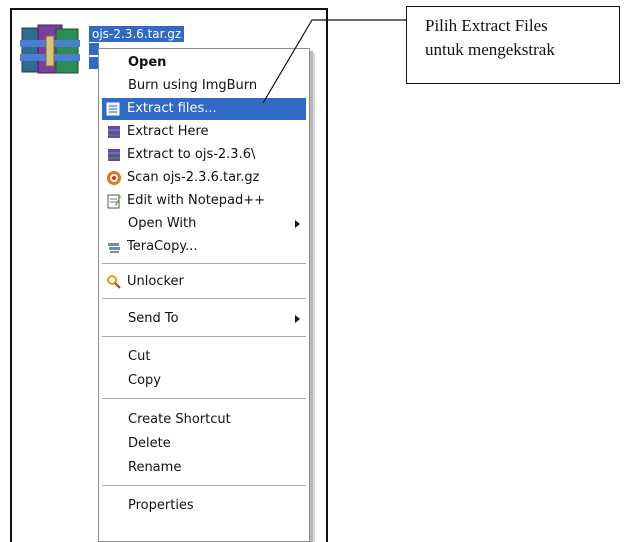 The width and height of the screenshot is (630, 542). I want to click on menu-item-open-with: Open With, so click(204, 224).